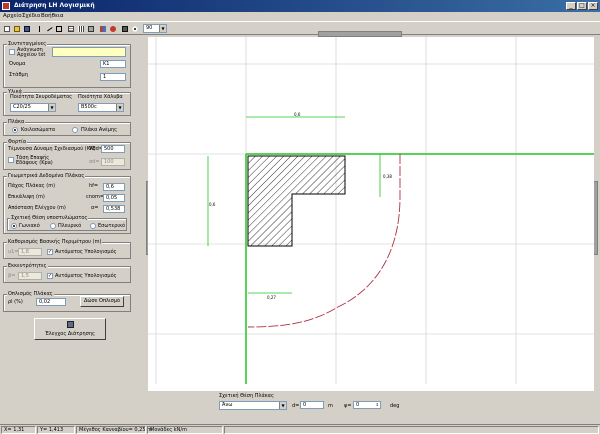 Image resolution: width=600 pixels, height=434 pixels. I want to click on table-icon, so click(70, 28).